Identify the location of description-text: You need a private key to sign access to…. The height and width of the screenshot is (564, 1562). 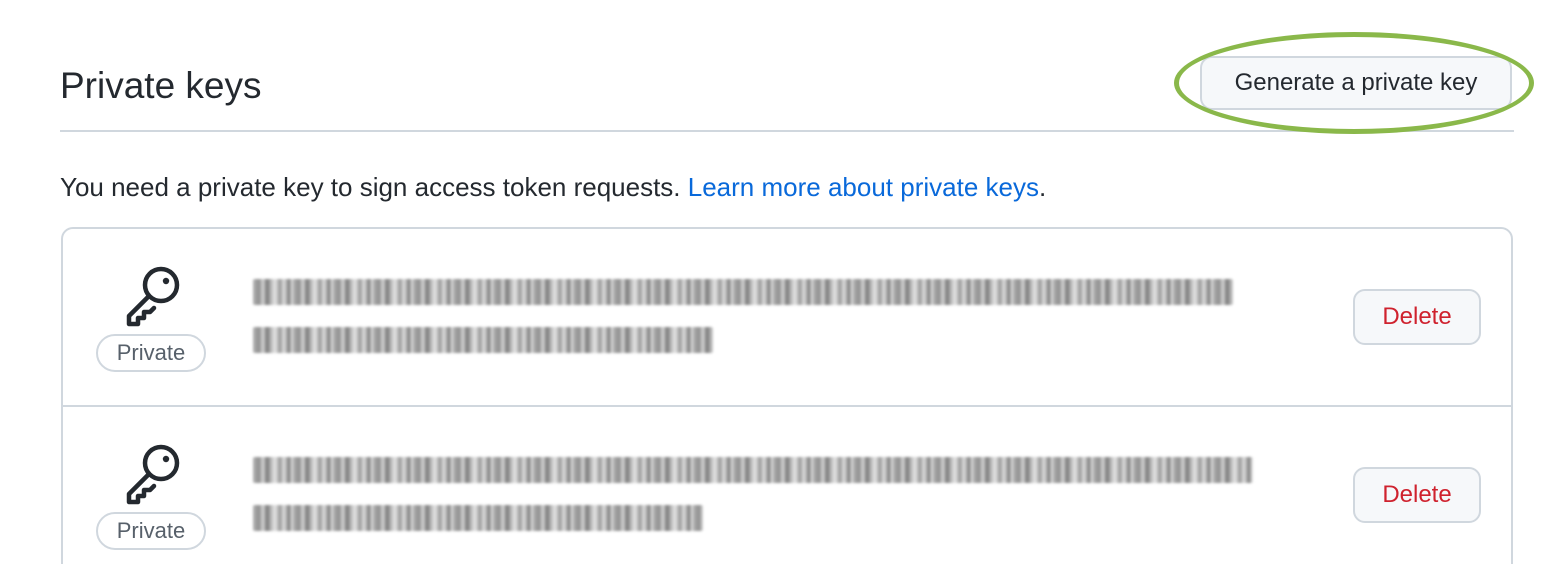
(553, 187).